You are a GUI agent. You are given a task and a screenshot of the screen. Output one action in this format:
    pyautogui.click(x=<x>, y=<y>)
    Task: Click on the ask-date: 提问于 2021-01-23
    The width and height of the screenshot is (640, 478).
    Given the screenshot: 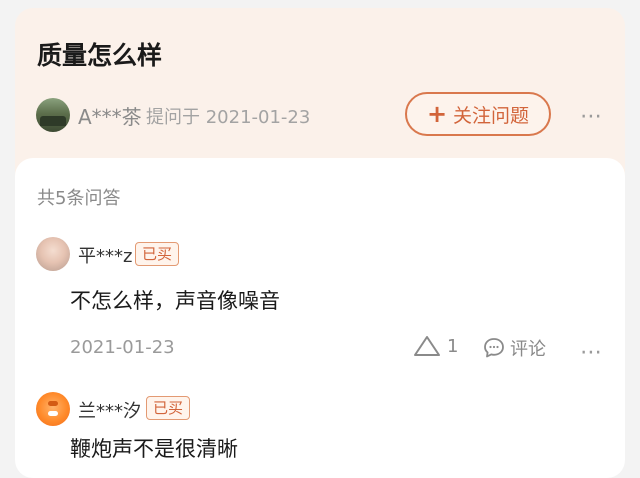 What is the action you would take?
    pyautogui.click(x=228, y=117)
    